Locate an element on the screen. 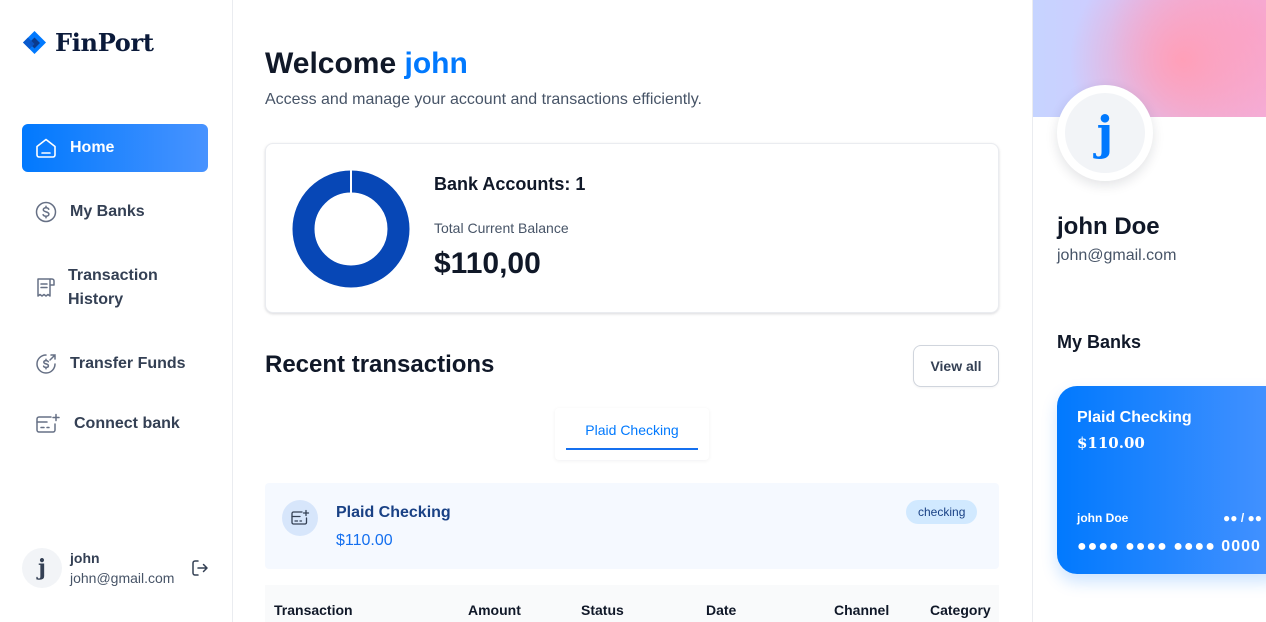 The height and width of the screenshot is (622, 1266). card-balance: $110.00 is located at coordinates (1111, 443).